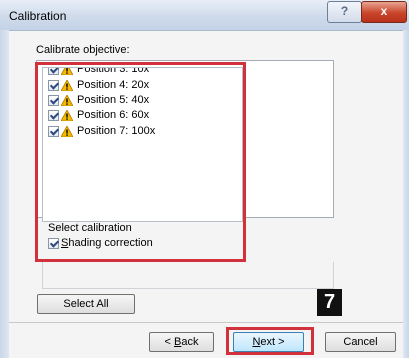 The width and height of the screenshot is (409, 358). What do you see at coordinates (83, 50) in the screenshot?
I see `calibrate-objective-label: Calibrate objective:` at bounding box center [83, 50].